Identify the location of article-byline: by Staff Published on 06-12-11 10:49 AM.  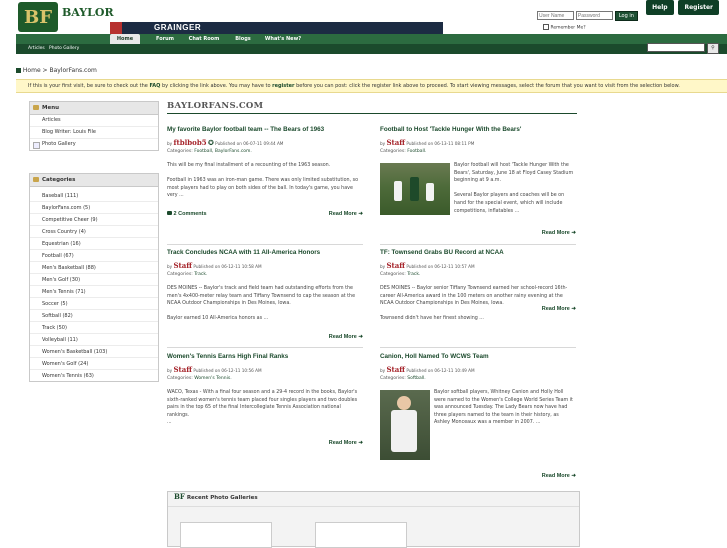
(427, 369).